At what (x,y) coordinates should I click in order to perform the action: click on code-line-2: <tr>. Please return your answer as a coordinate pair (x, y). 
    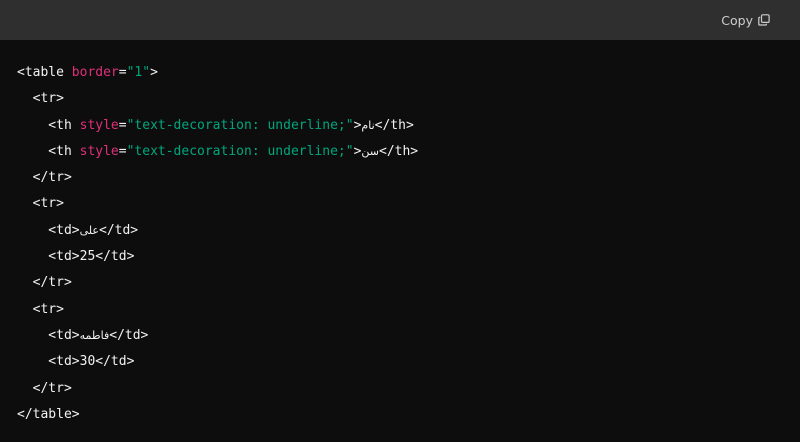
    Looking at the image, I should click on (408, 99).